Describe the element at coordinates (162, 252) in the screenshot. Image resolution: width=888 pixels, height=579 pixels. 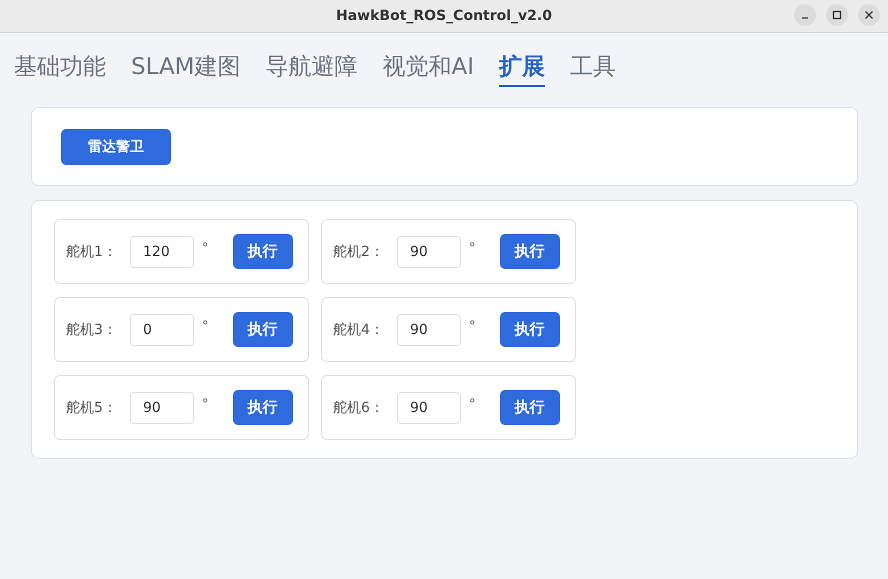
I see `angle-input: 120` at that location.